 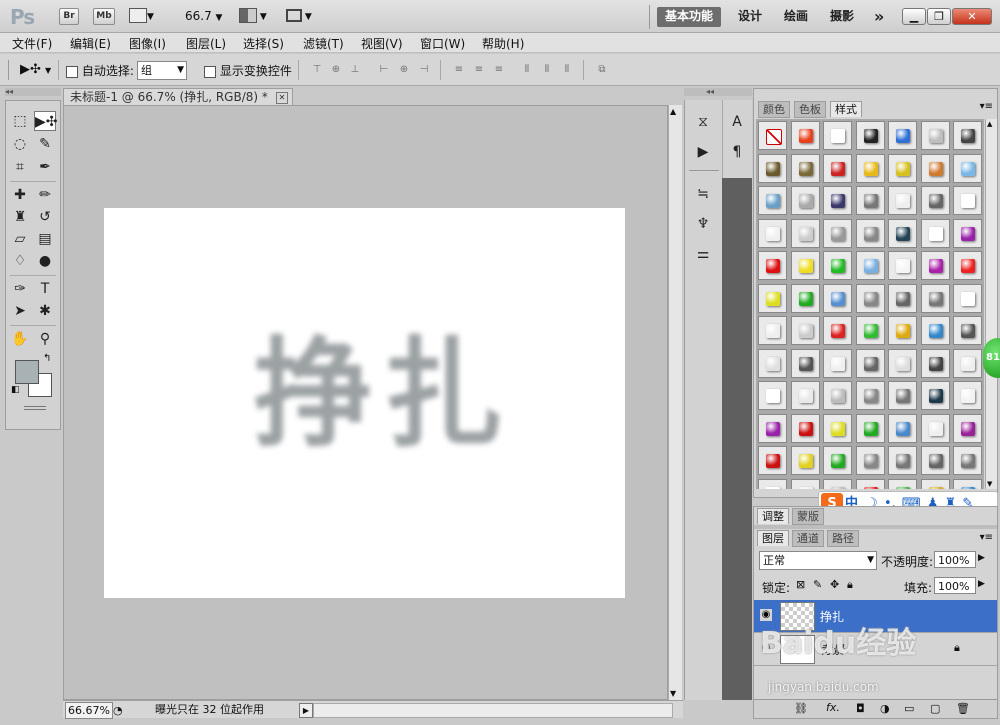 I want to click on tab-masks: 蒙版, so click(x=808, y=516).